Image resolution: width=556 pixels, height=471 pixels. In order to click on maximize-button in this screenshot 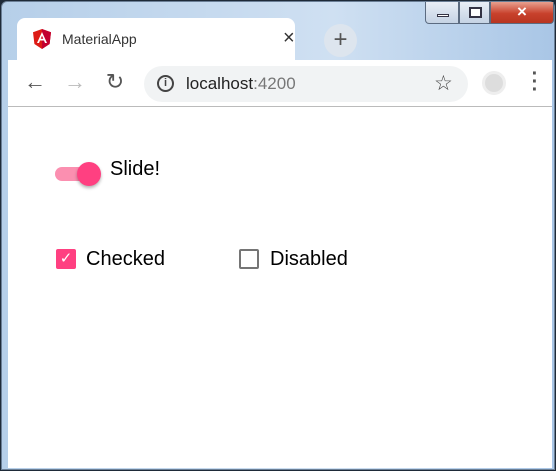, I will do `click(474, 13)`.